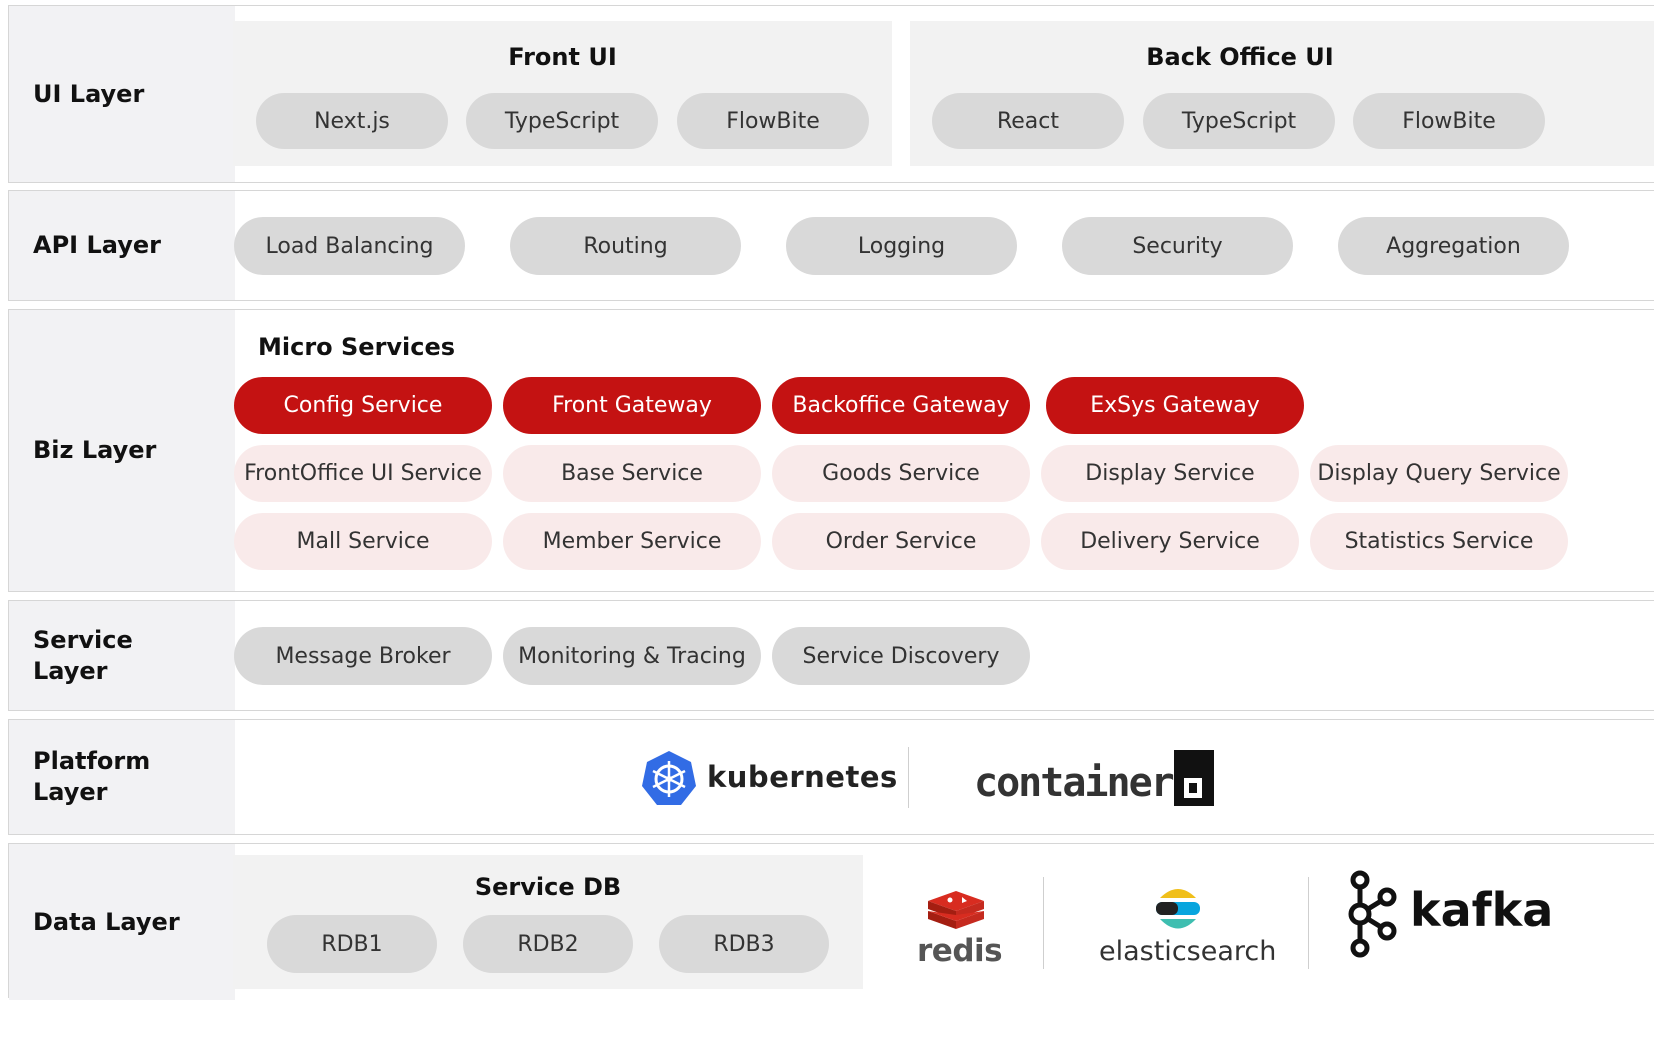 The height and width of the screenshot is (1048, 1654). I want to click on gateway-front: Front Gateway, so click(632, 405).